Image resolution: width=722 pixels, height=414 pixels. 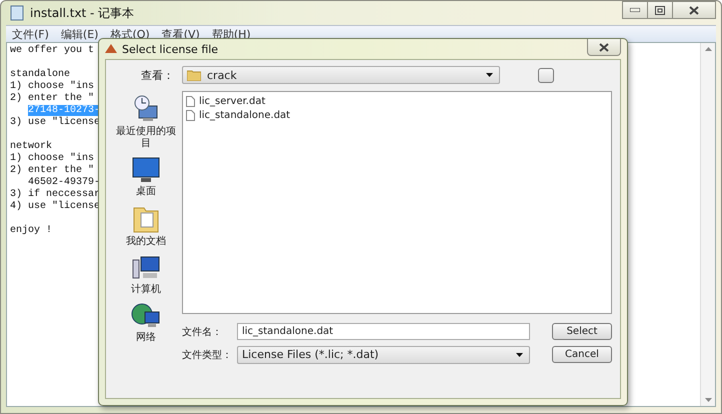 What do you see at coordinates (79, 34) in the screenshot?
I see `menu-item: 编辑(E)` at bounding box center [79, 34].